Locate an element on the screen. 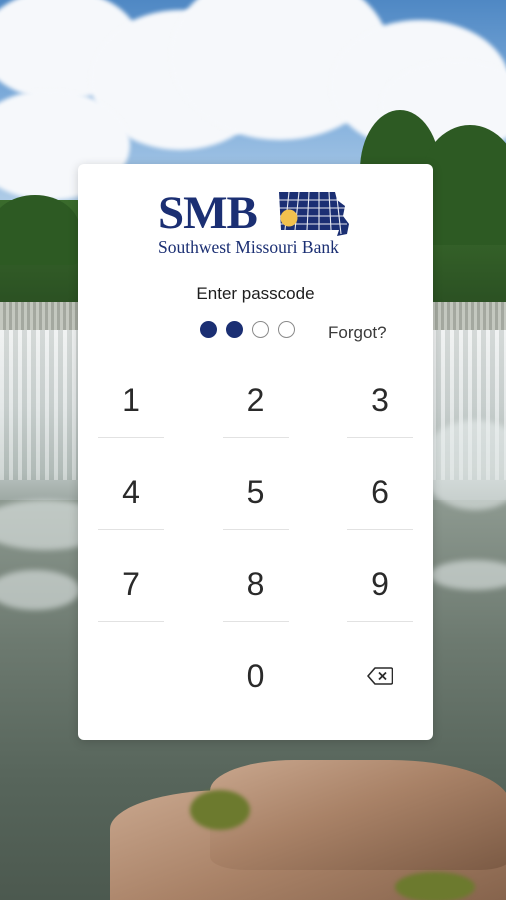  keypad-row: 7 8 9 is located at coordinates (255, 584).